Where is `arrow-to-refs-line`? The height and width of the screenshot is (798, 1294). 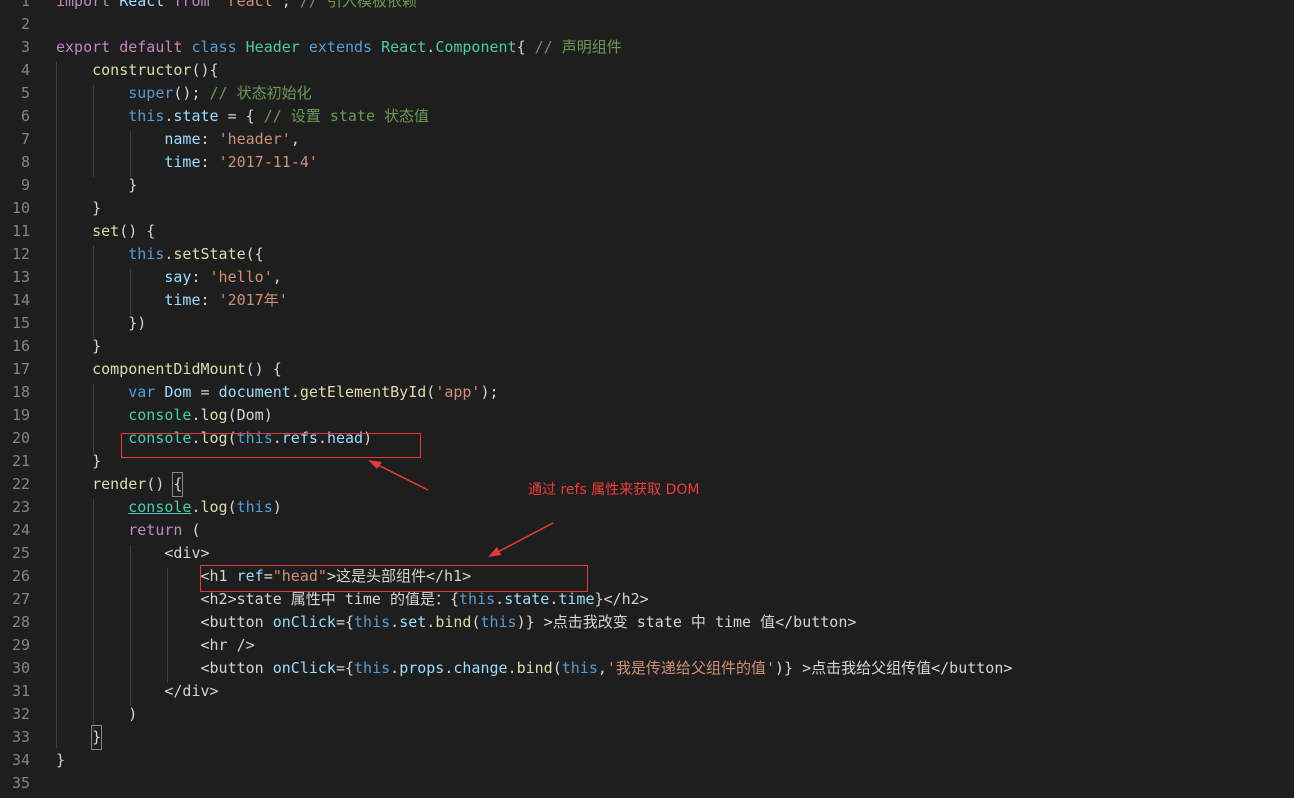
arrow-to-refs-line is located at coordinates (400, 476).